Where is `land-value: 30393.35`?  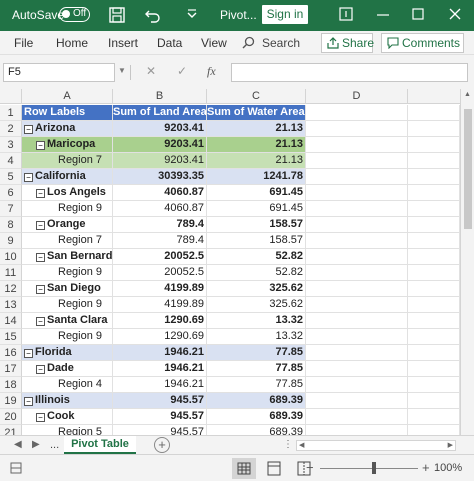 land-value: 30393.35 is located at coordinates (160, 177).